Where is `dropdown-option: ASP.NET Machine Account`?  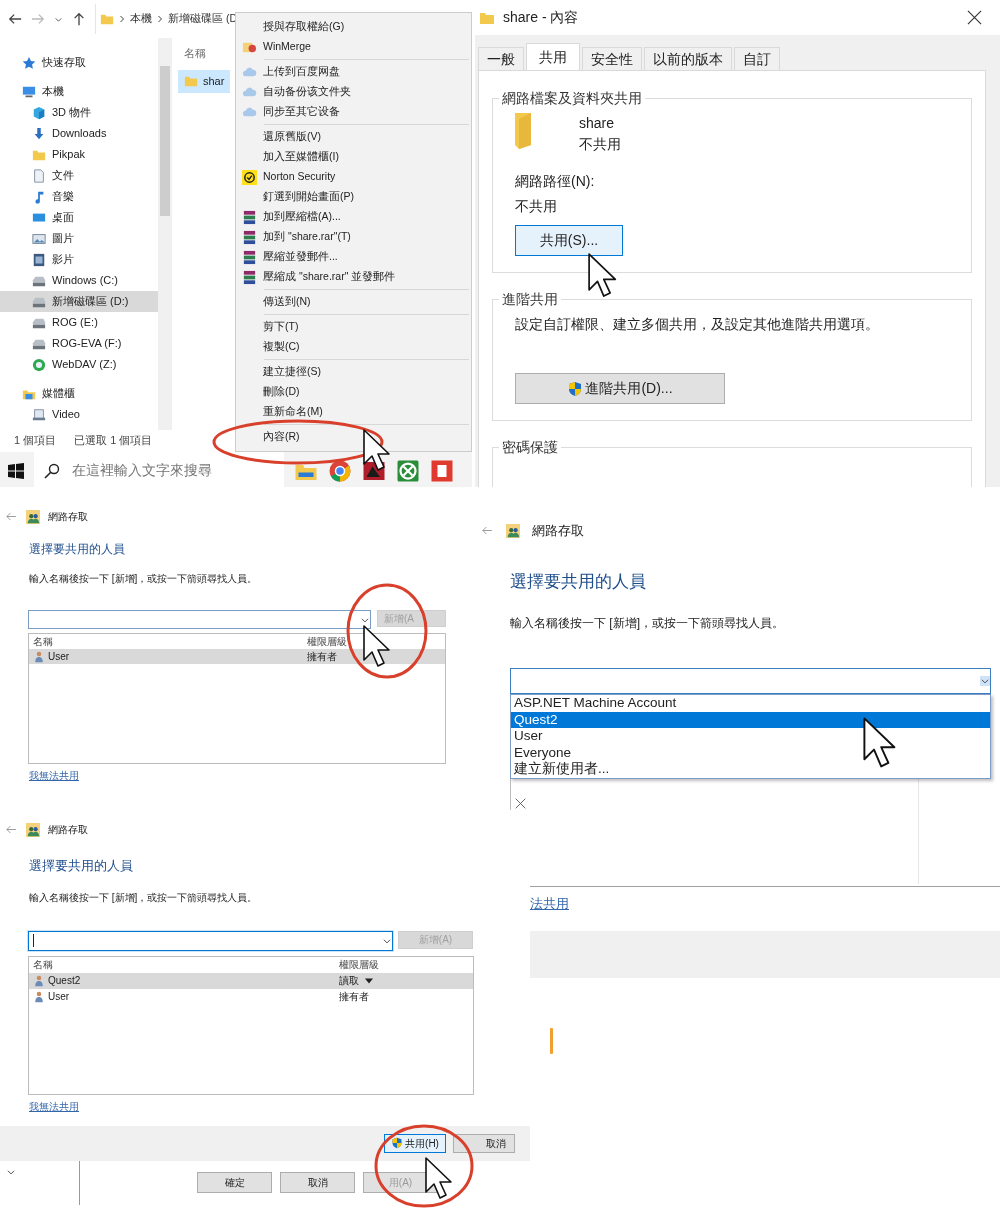 dropdown-option: ASP.NET Machine Account is located at coordinates (750, 703).